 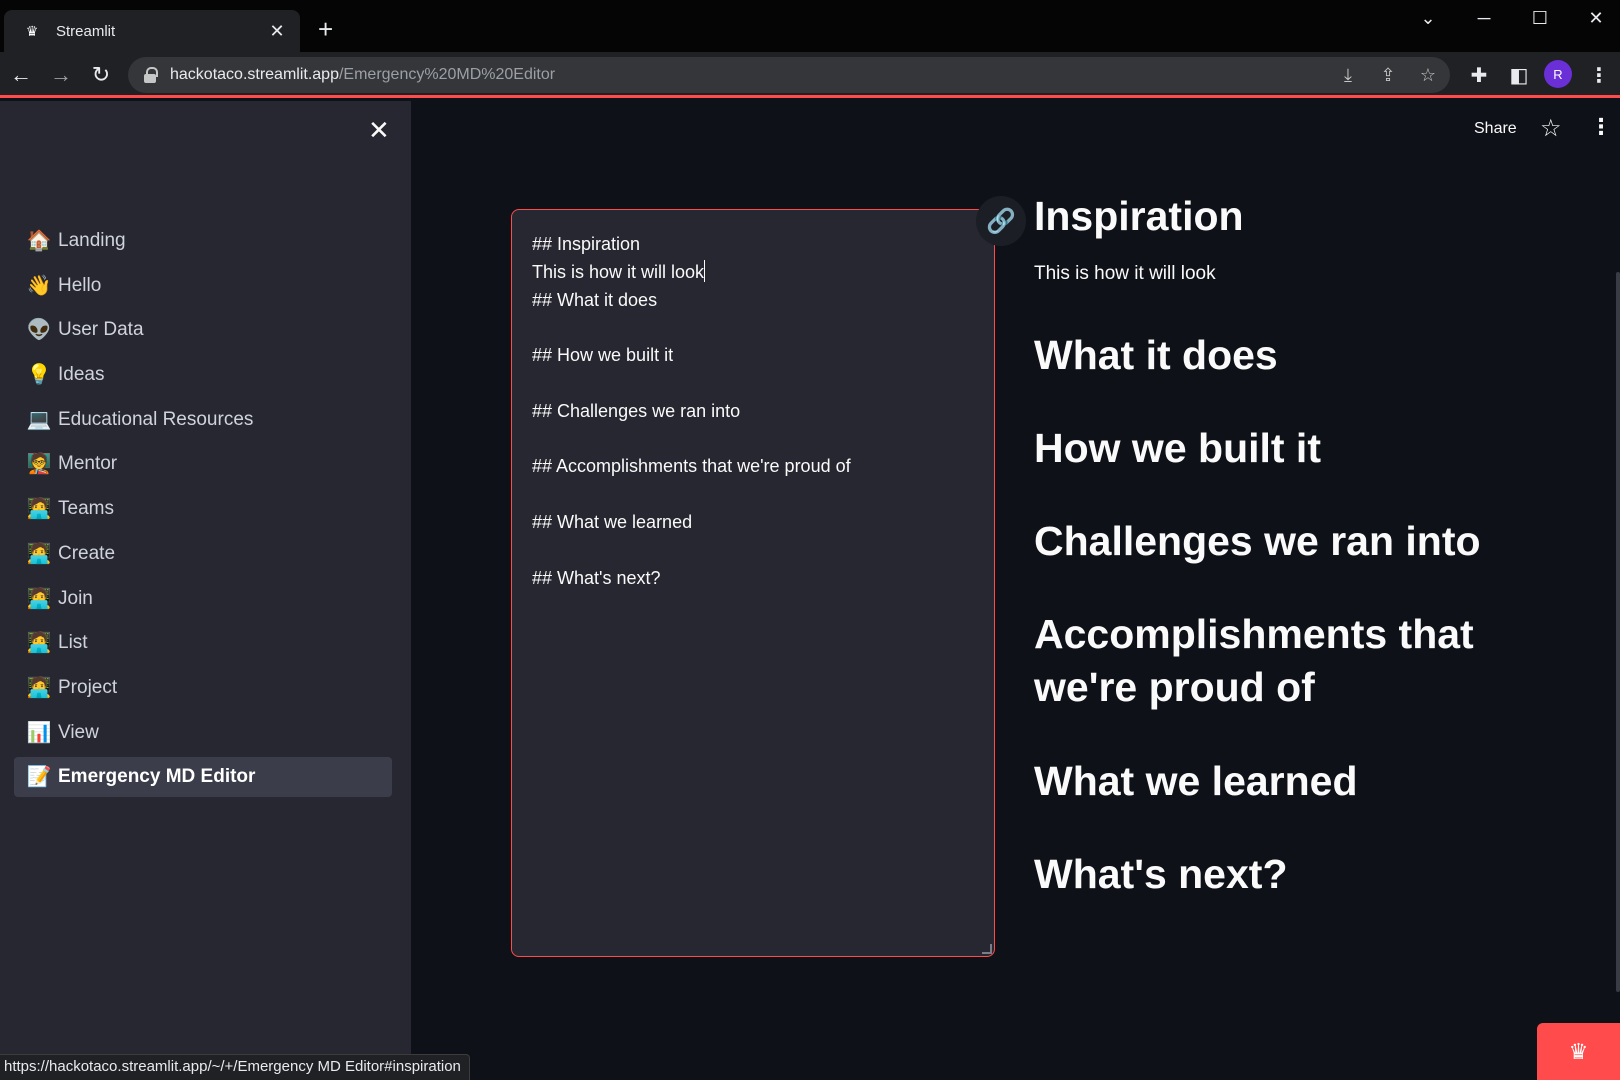 I want to click on editor-line: This is how it will look, so click(x=753, y=272).